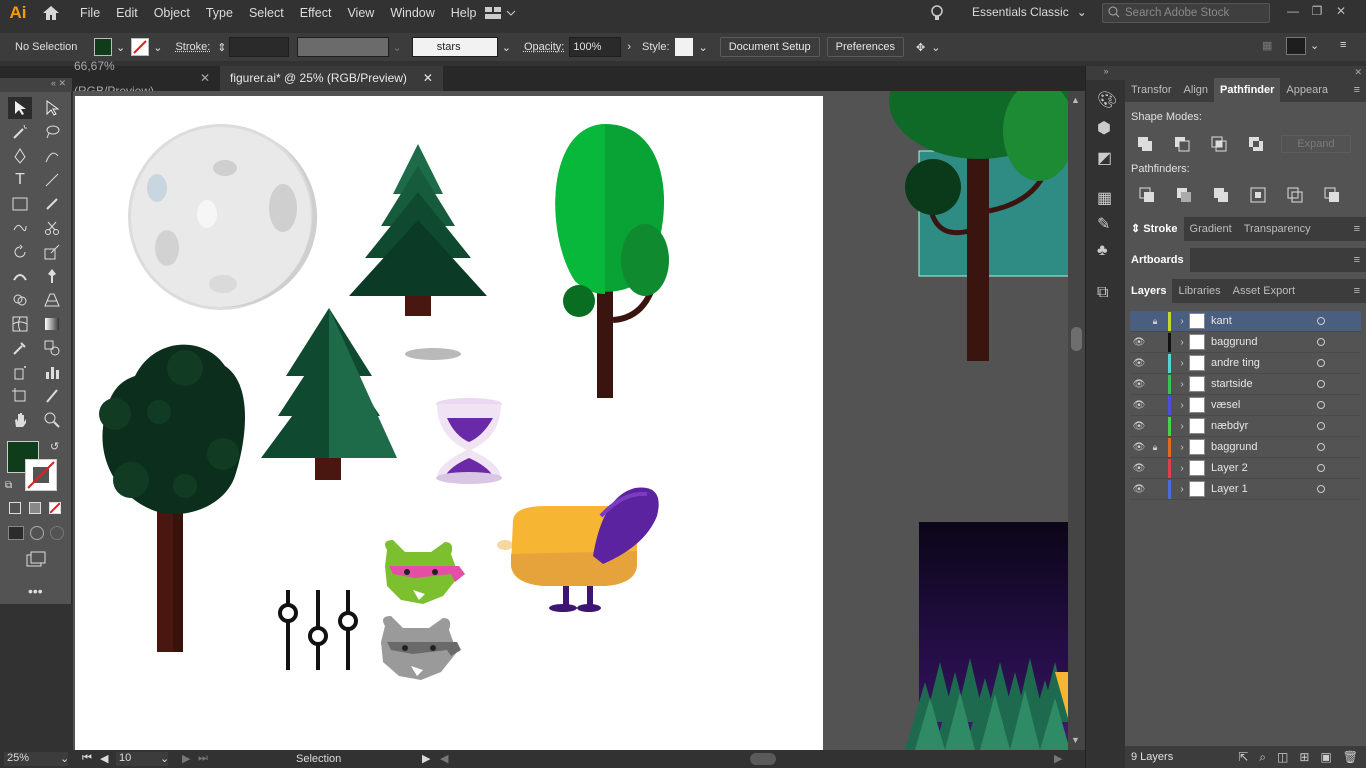 This screenshot has width=1366, height=768. I want to click on brush-definition: stars, so click(454, 47).